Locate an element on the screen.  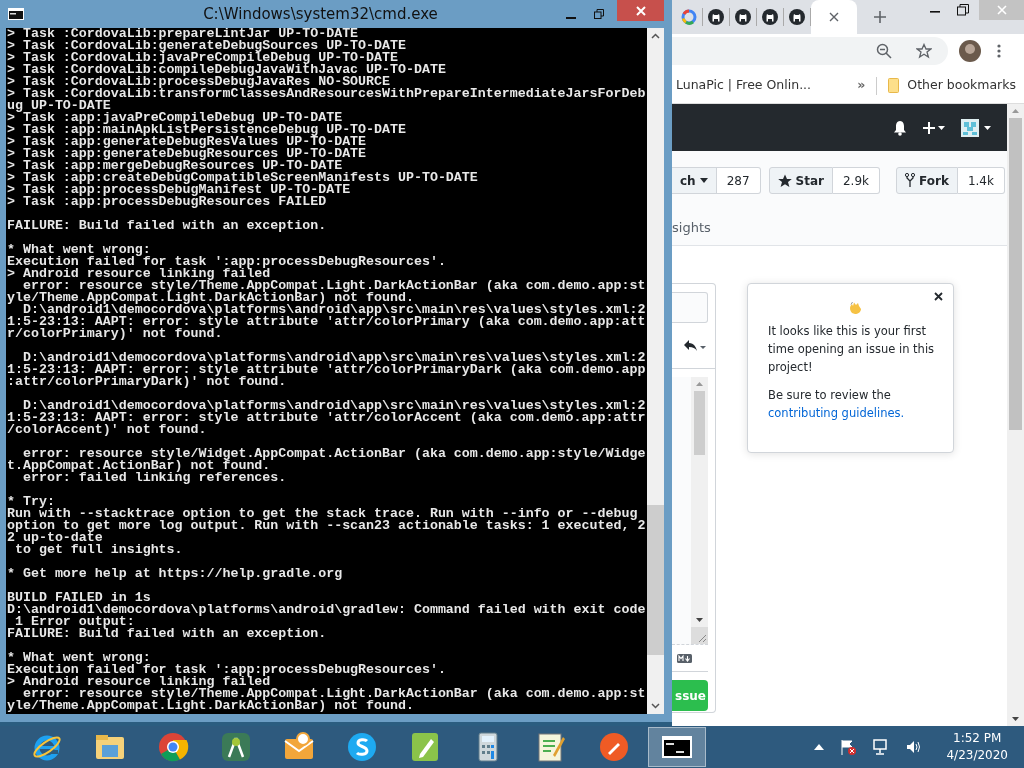
console-line: > Task :app:processDebugManifest UP-TO-DATE is located at coordinates (179, 190).